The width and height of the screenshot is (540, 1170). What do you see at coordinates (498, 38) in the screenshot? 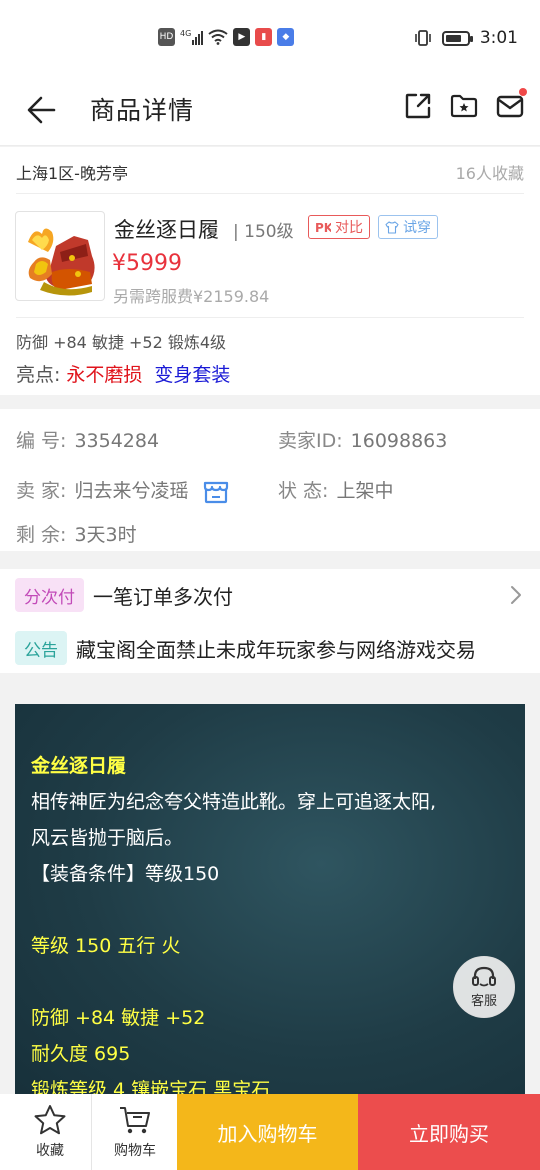
I see `clock: 3:01` at bounding box center [498, 38].